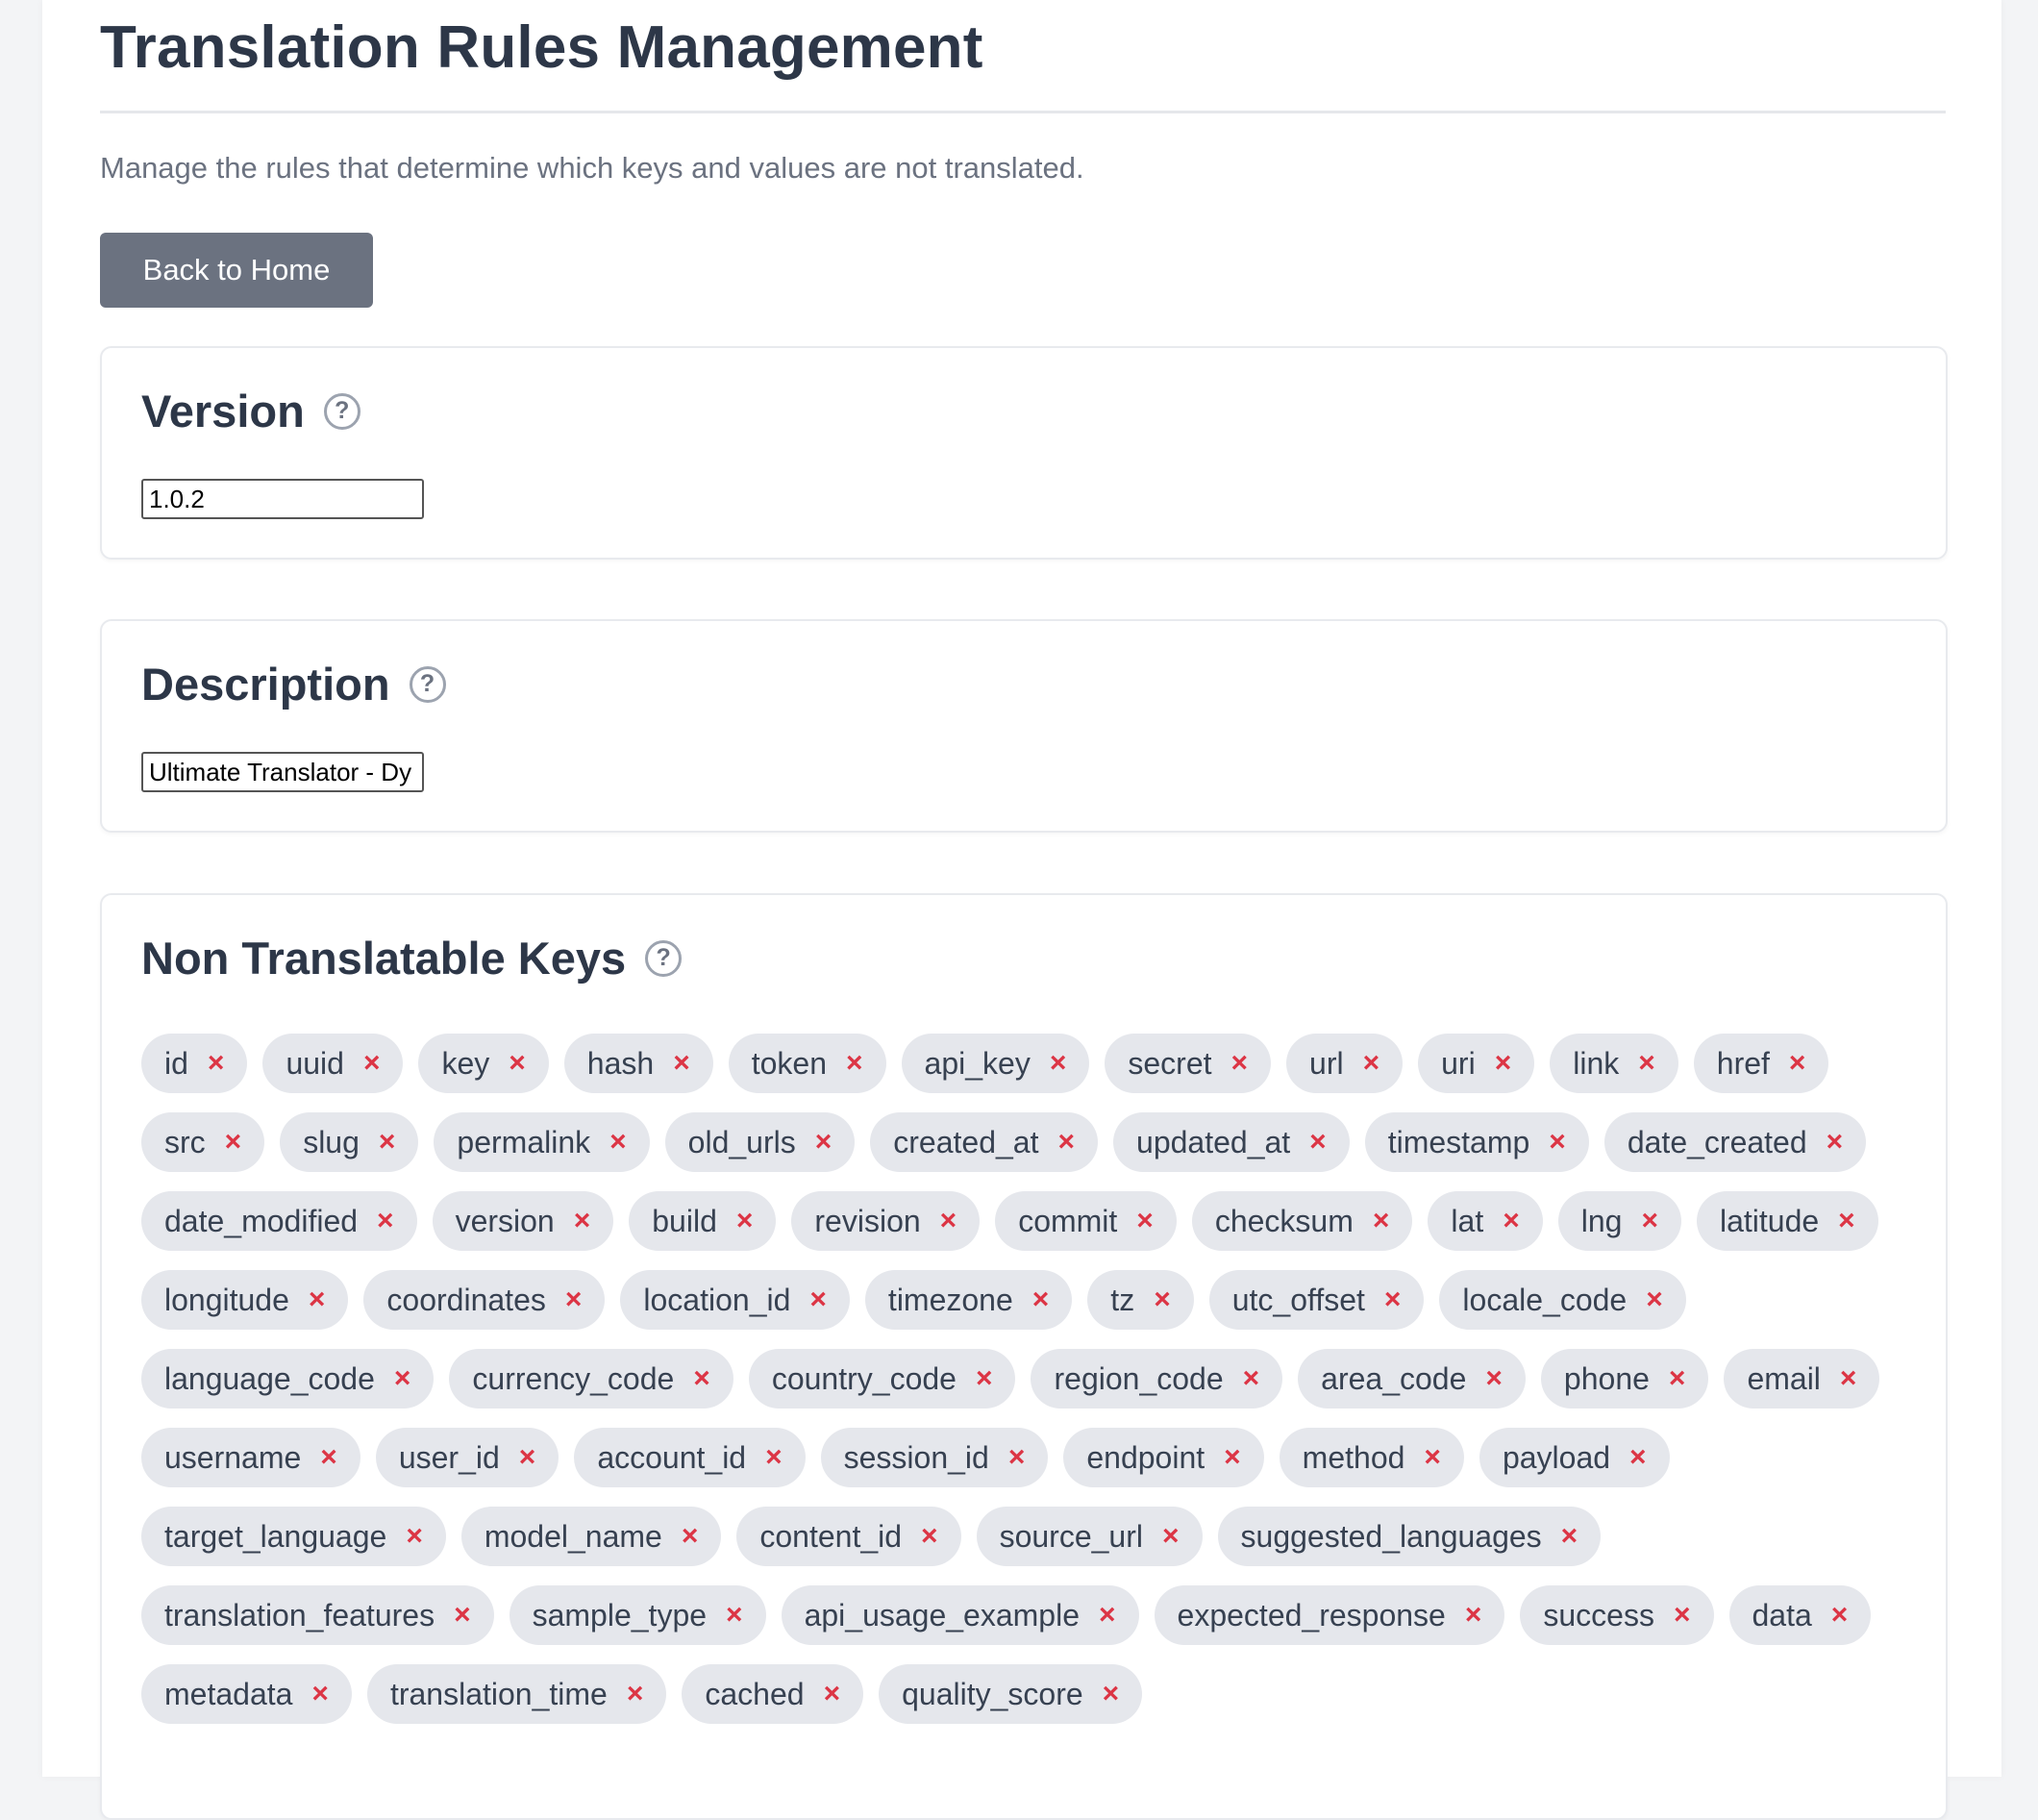 This screenshot has width=2038, height=1820. Describe the element at coordinates (1802, 1379) in the screenshot. I see `key-tag: email ×` at that location.